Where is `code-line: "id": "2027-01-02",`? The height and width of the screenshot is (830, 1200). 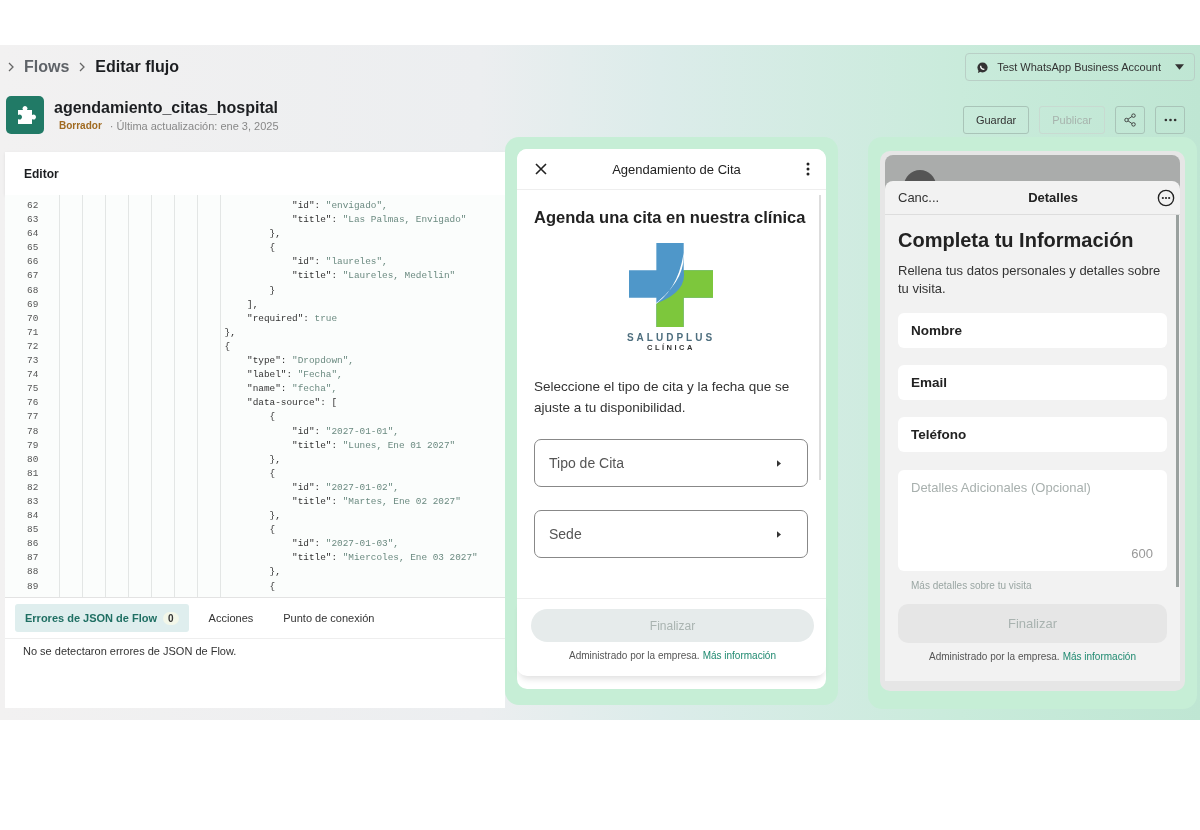
code-line: "id": "2027-01-02", is located at coordinates (345, 487).